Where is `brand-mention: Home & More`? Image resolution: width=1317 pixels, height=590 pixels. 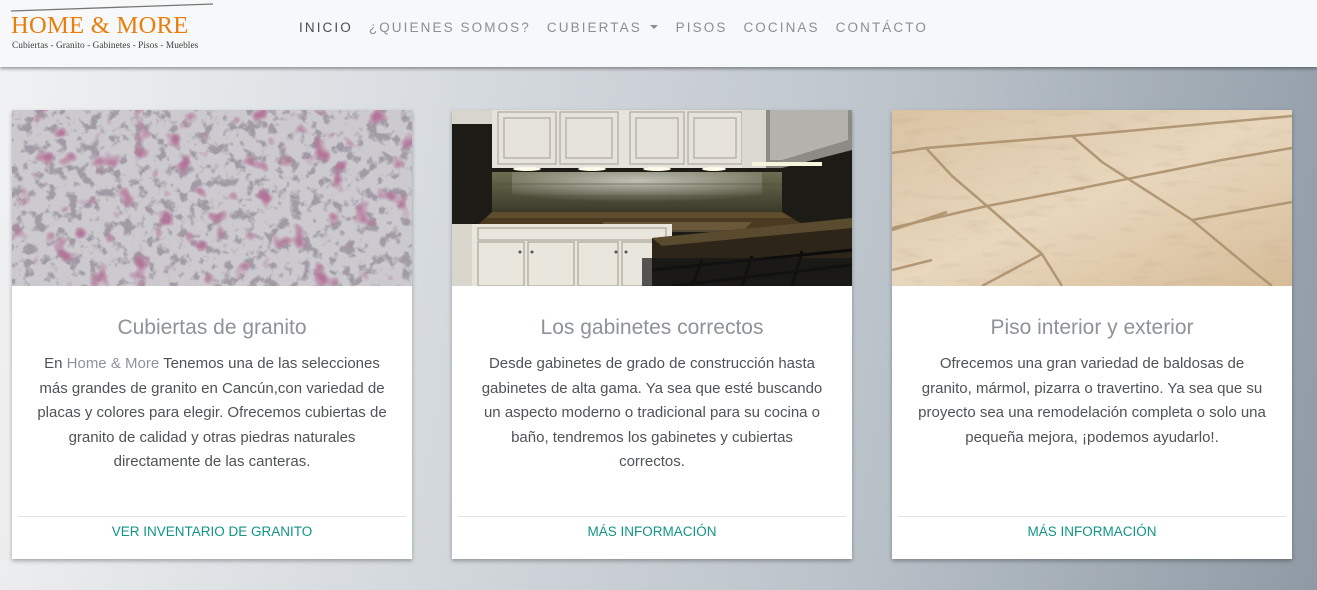
brand-mention: Home & More is located at coordinates (113, 363).